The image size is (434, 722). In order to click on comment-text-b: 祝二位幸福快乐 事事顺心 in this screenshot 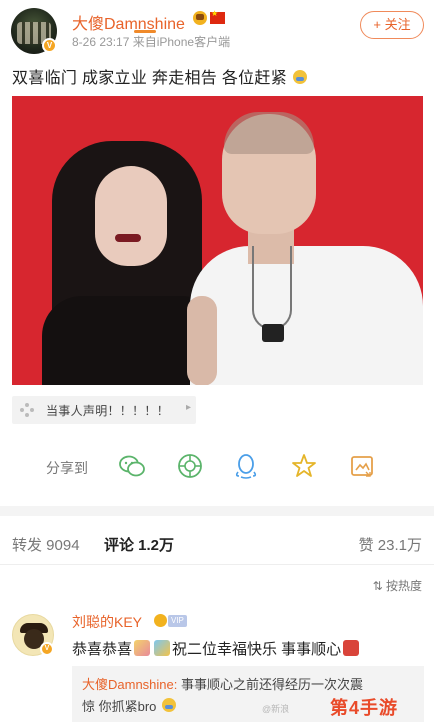, I will do `click(257, 649)`.